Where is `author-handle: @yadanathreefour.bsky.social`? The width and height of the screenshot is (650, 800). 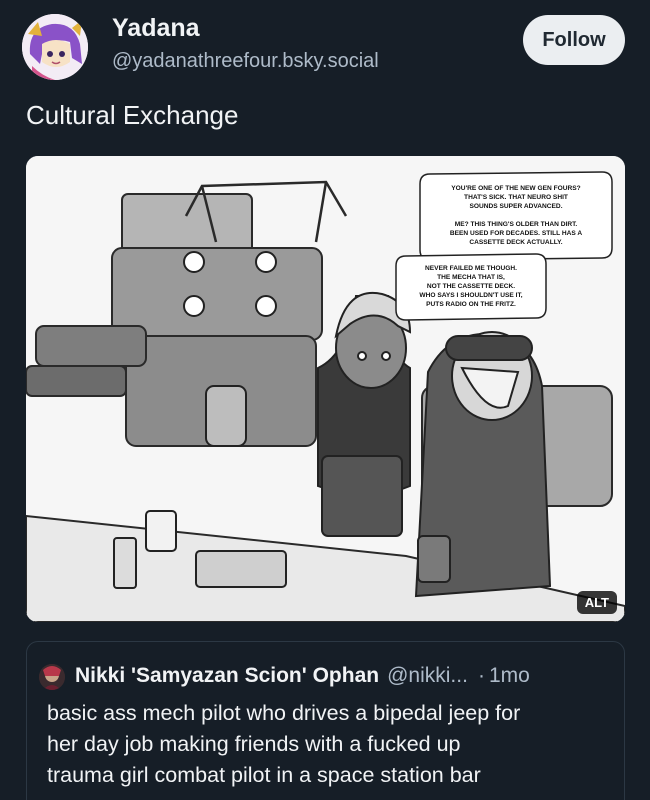
author-handle: @yadanathreefour.bsky.social is located at coordinates (245, 61).